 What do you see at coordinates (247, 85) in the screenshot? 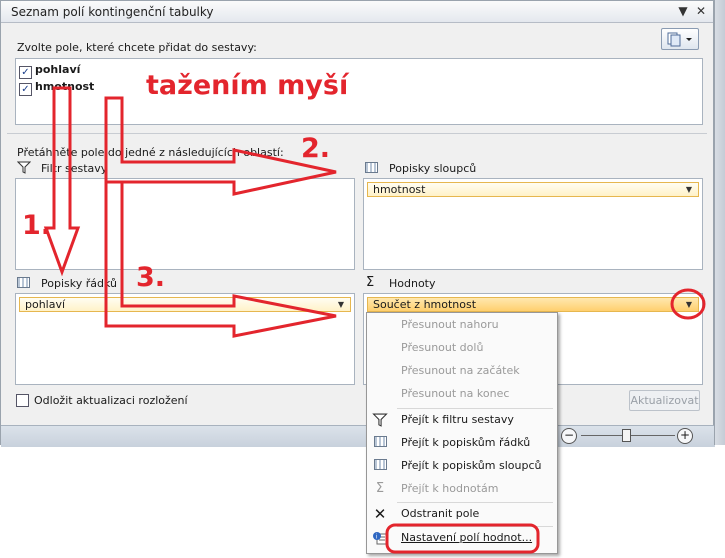
I see `annotation-drag-text: tažením myší` at bounding box center [247, 85].